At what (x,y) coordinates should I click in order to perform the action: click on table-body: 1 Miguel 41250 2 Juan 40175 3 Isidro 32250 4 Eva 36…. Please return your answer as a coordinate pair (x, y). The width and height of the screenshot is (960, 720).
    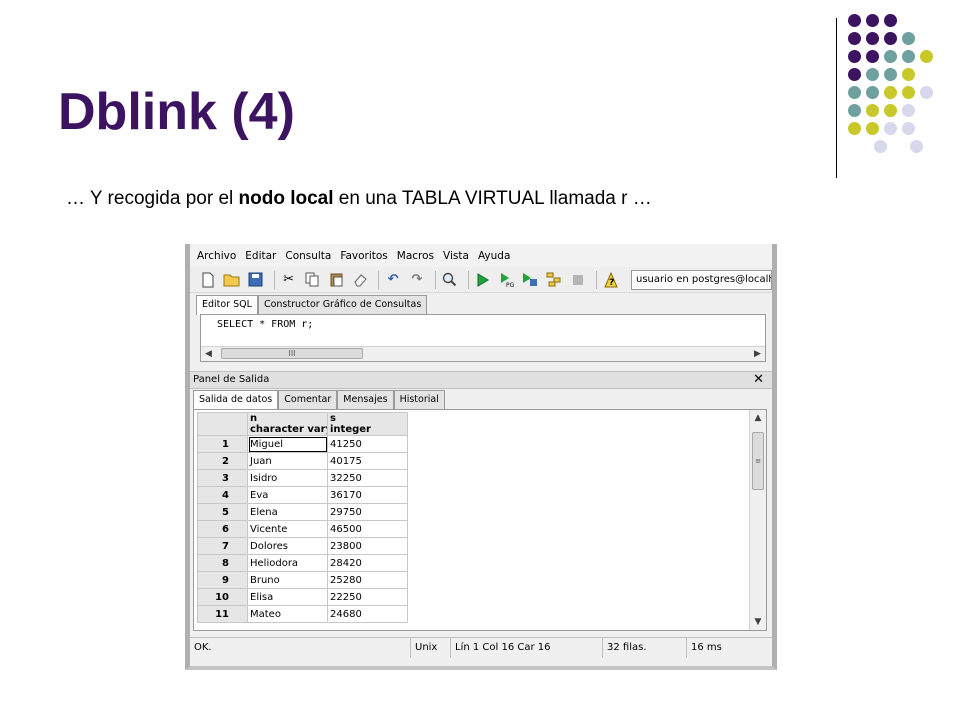
    Looking at the image, I should click on (302, 529).